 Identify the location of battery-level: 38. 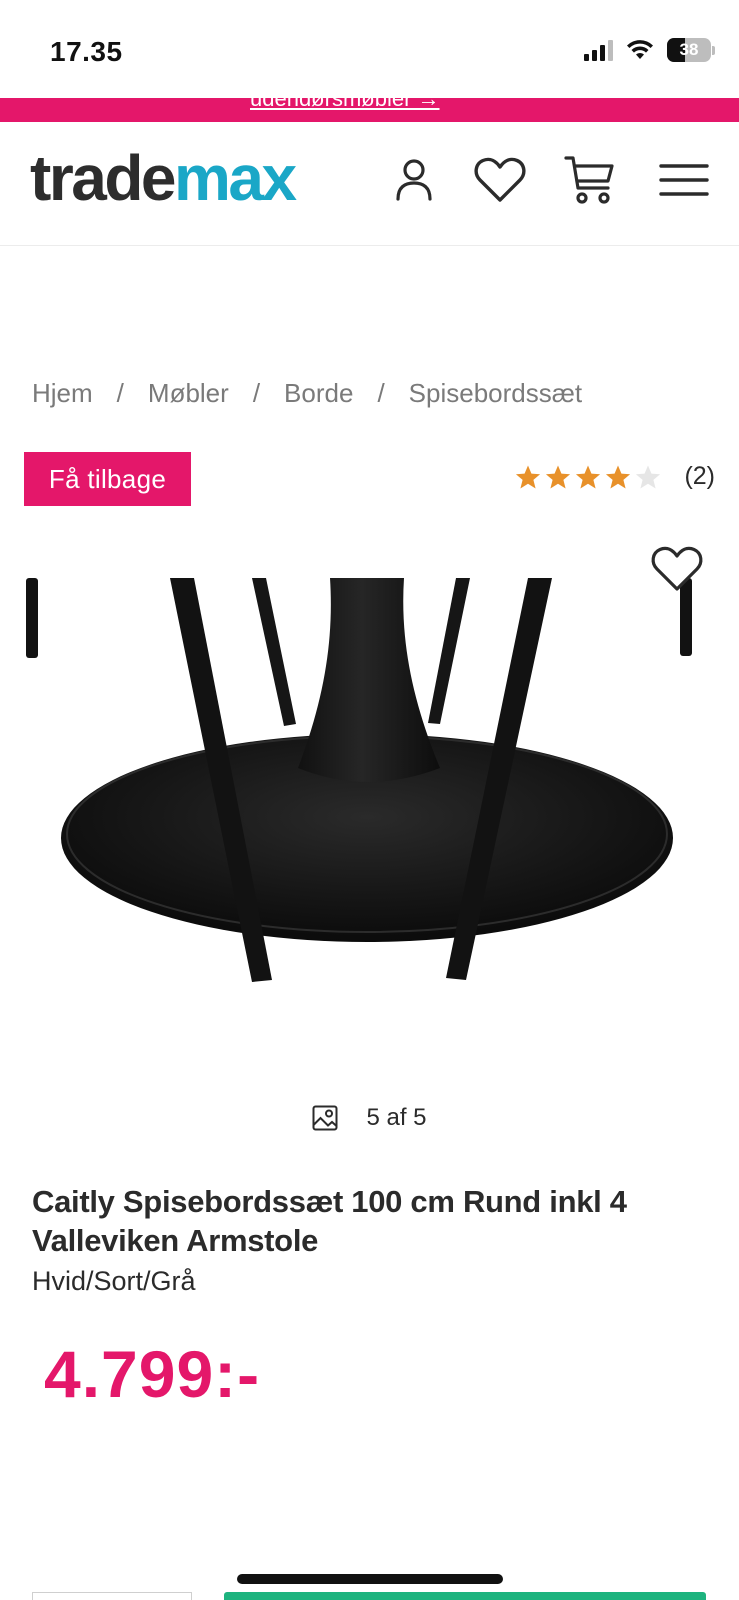
(689, 49).